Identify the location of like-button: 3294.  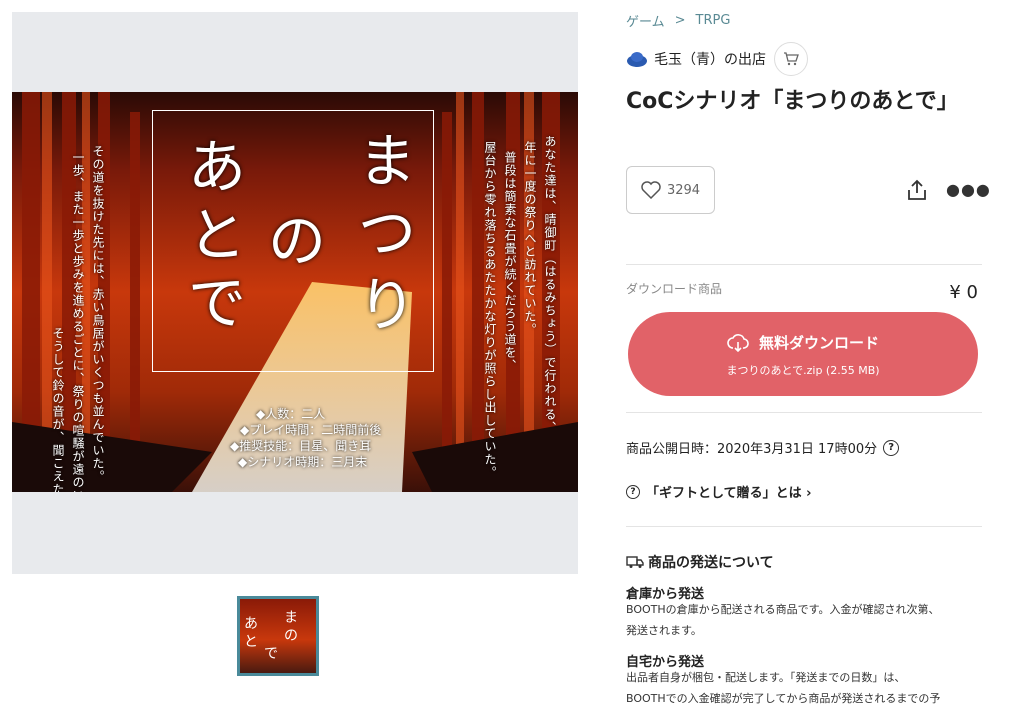
(670, 190).